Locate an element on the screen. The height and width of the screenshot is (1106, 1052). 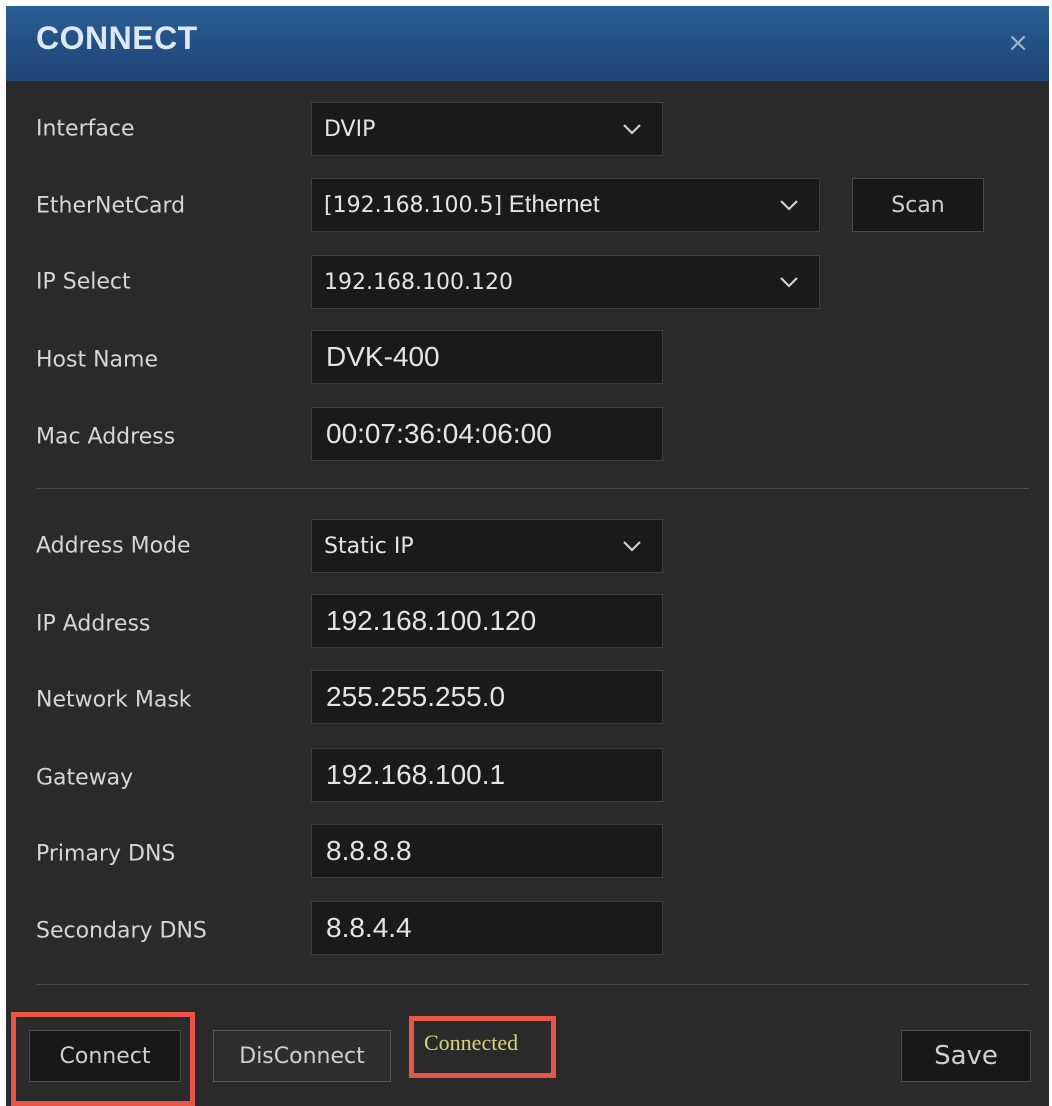
ip-select-dropdown: 192.168.100.120 is located at coordinates (565, 282).